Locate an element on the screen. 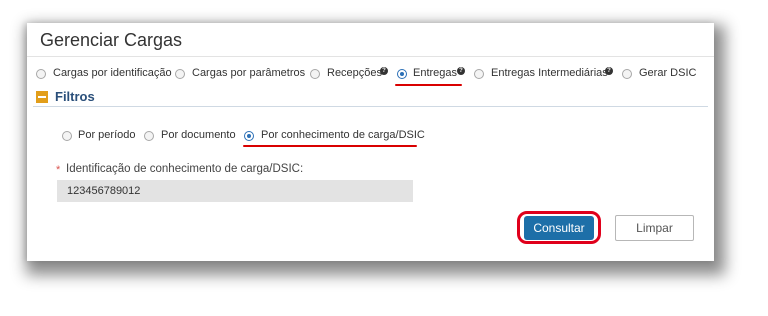 Image resolution: width=768 pixels, height=316 pixels. filter-label-por-periodo: Por período is located at coordinates (106, 135).